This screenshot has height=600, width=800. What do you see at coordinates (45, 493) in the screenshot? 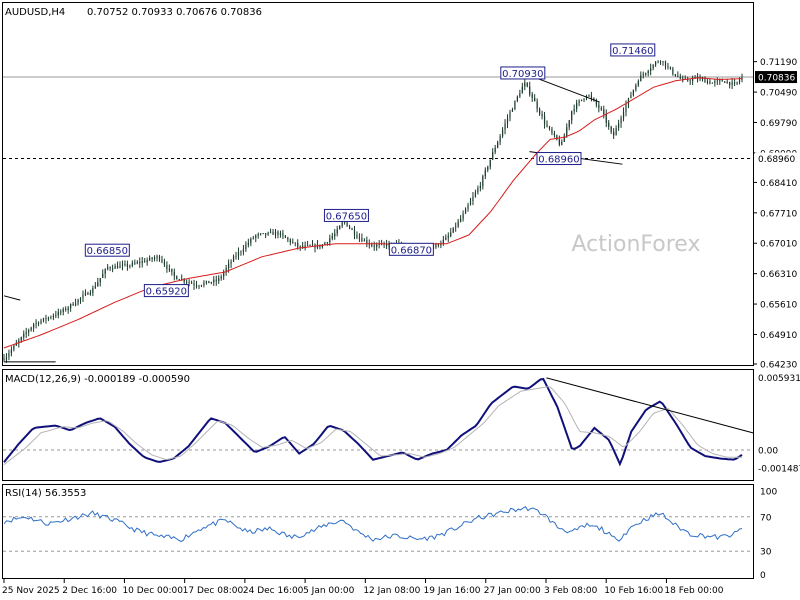
I see `rsi-title: RSI(14) 56.3553` at bounding box center [45, 493].